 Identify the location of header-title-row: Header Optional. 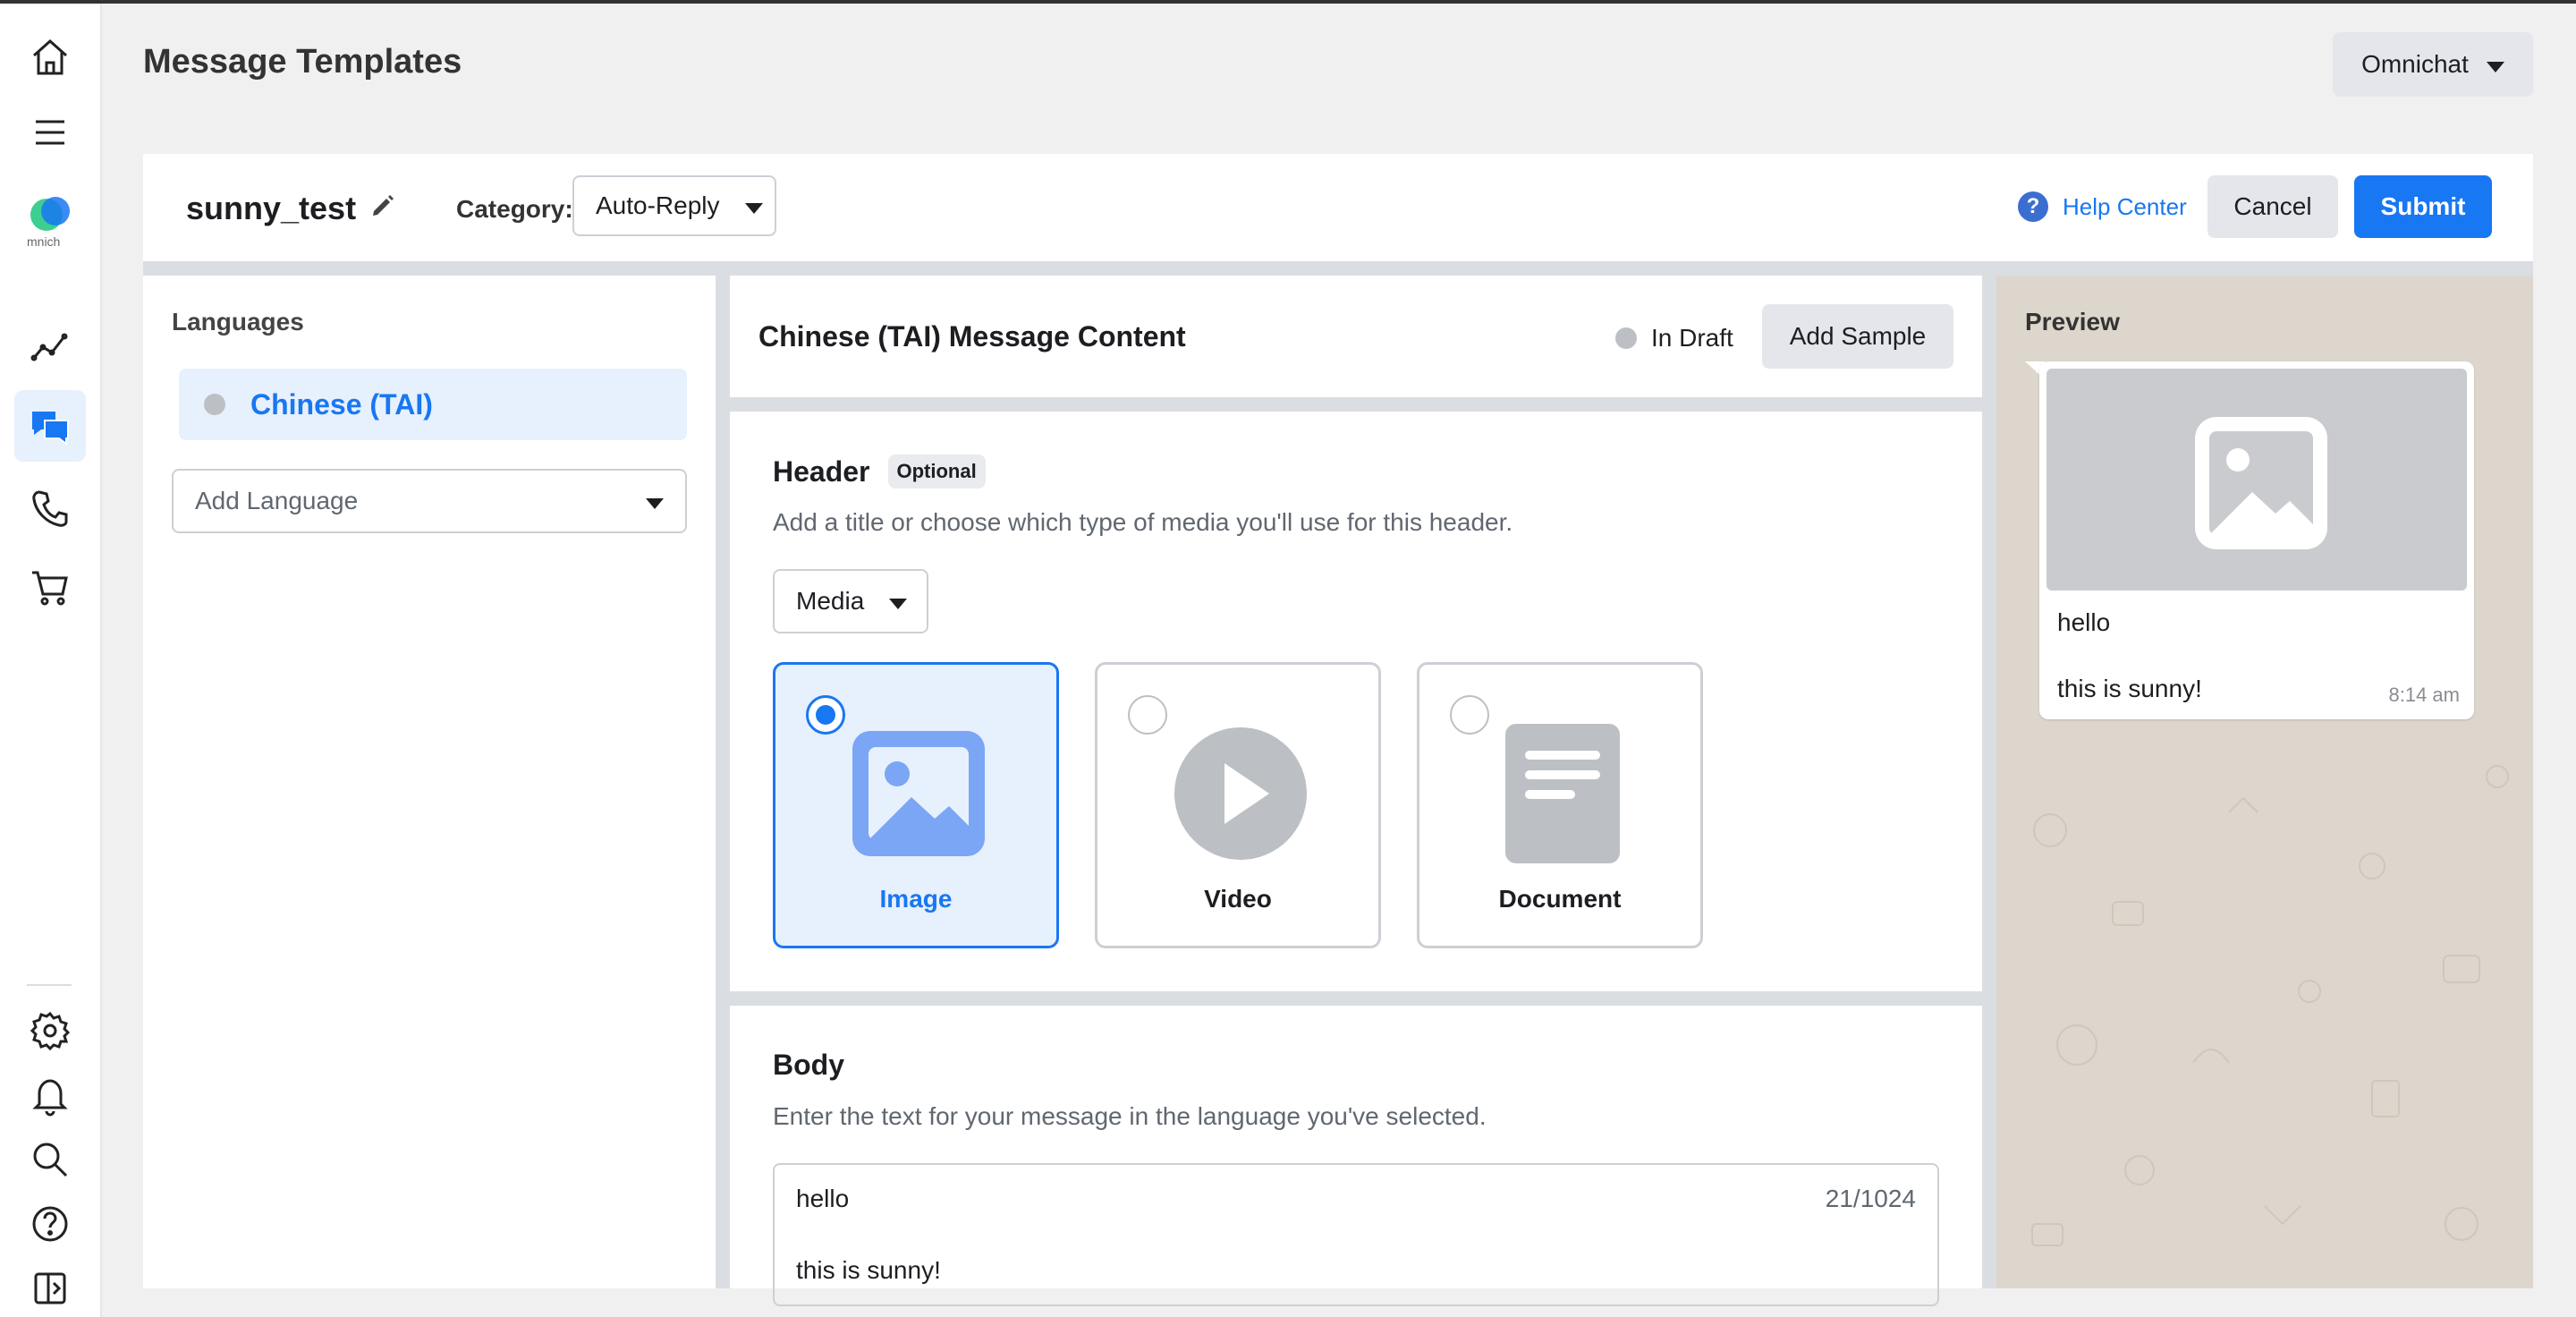
(879, 472).